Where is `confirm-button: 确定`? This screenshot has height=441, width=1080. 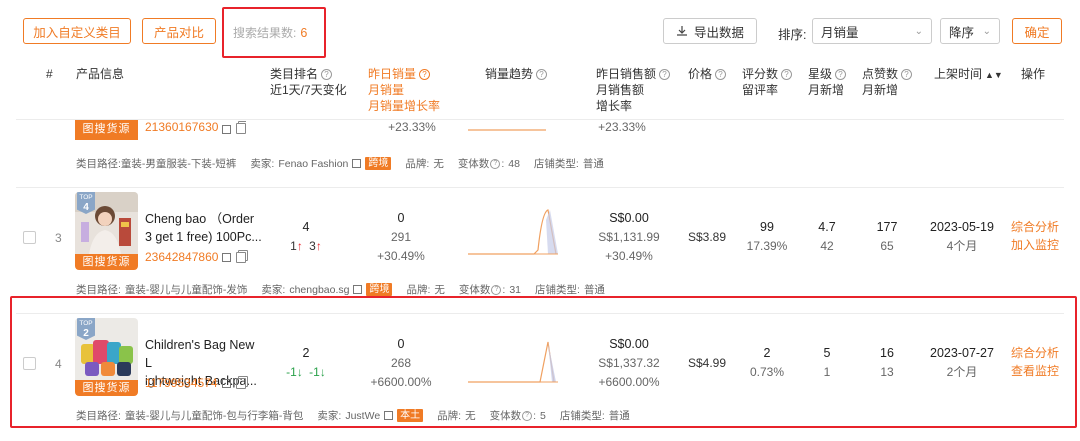
confirm-button: 确定 is located at coordinates (1037, 31).